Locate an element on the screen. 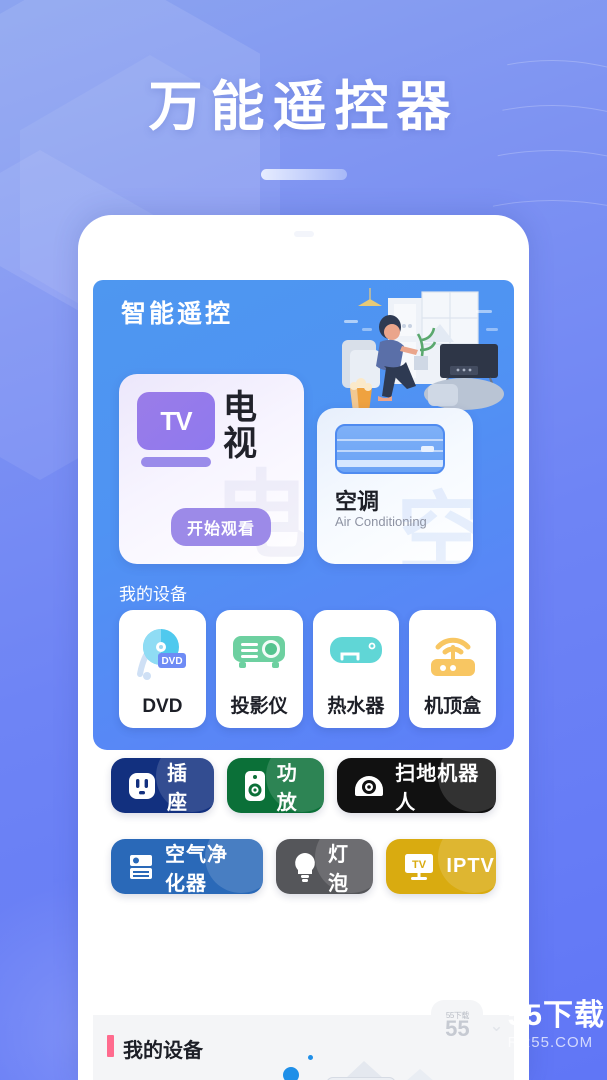 The image size is (607, 1080). watermark-logo-number: 55 is located at coordinates (457, 1028).